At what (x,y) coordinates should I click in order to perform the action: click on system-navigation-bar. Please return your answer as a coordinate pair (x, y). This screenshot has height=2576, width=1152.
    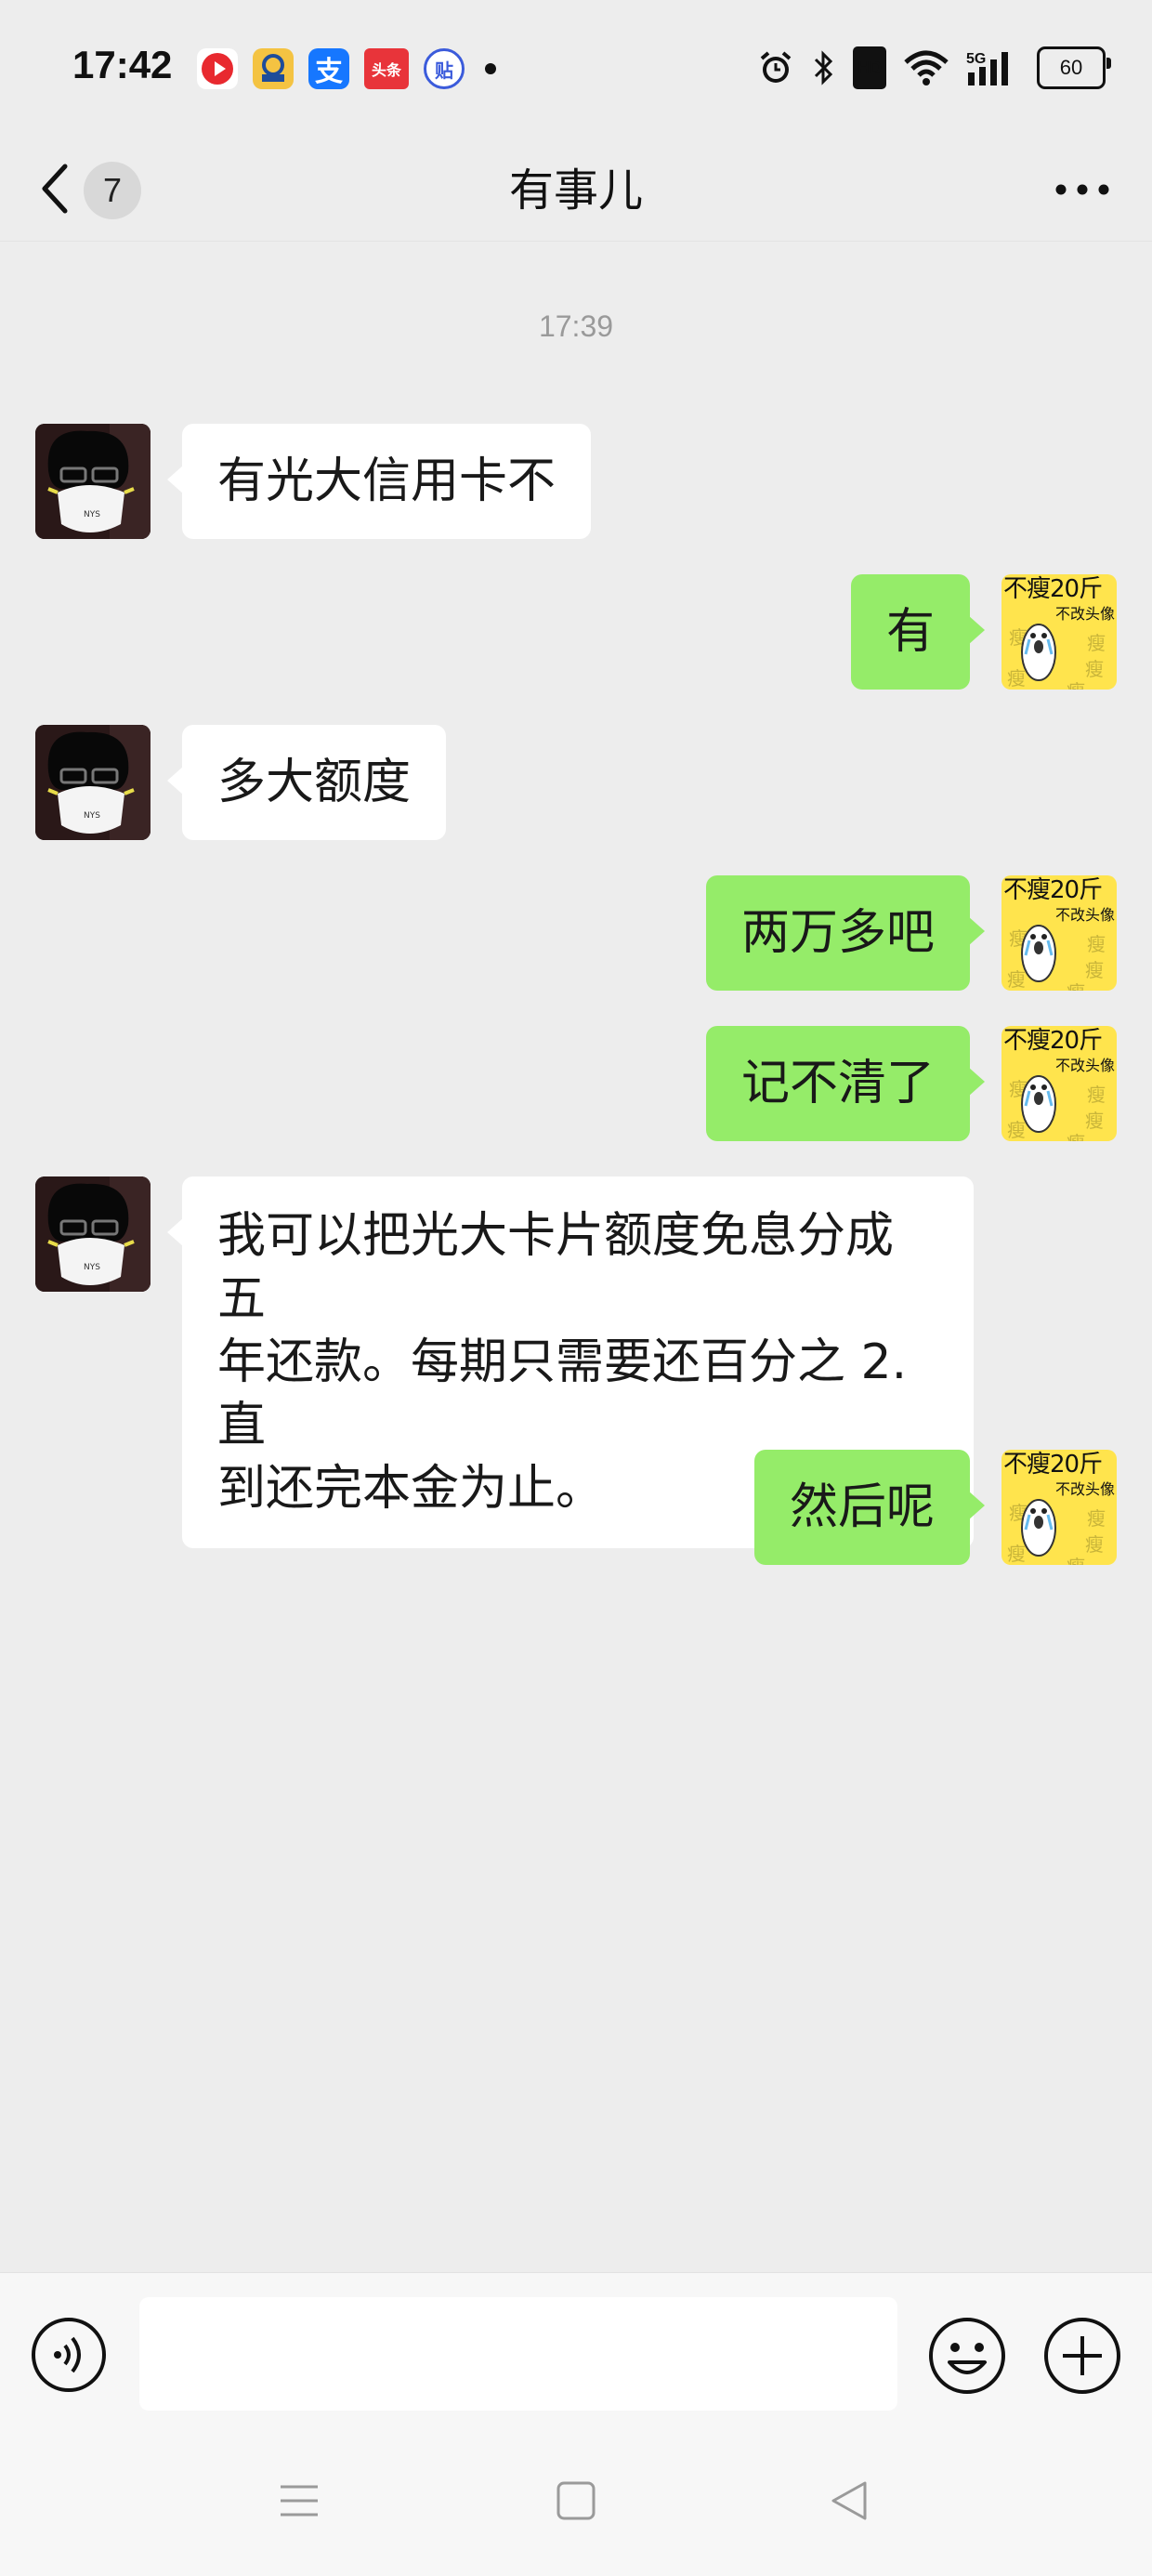
    Looking at the image, I should click on (576, 2503).